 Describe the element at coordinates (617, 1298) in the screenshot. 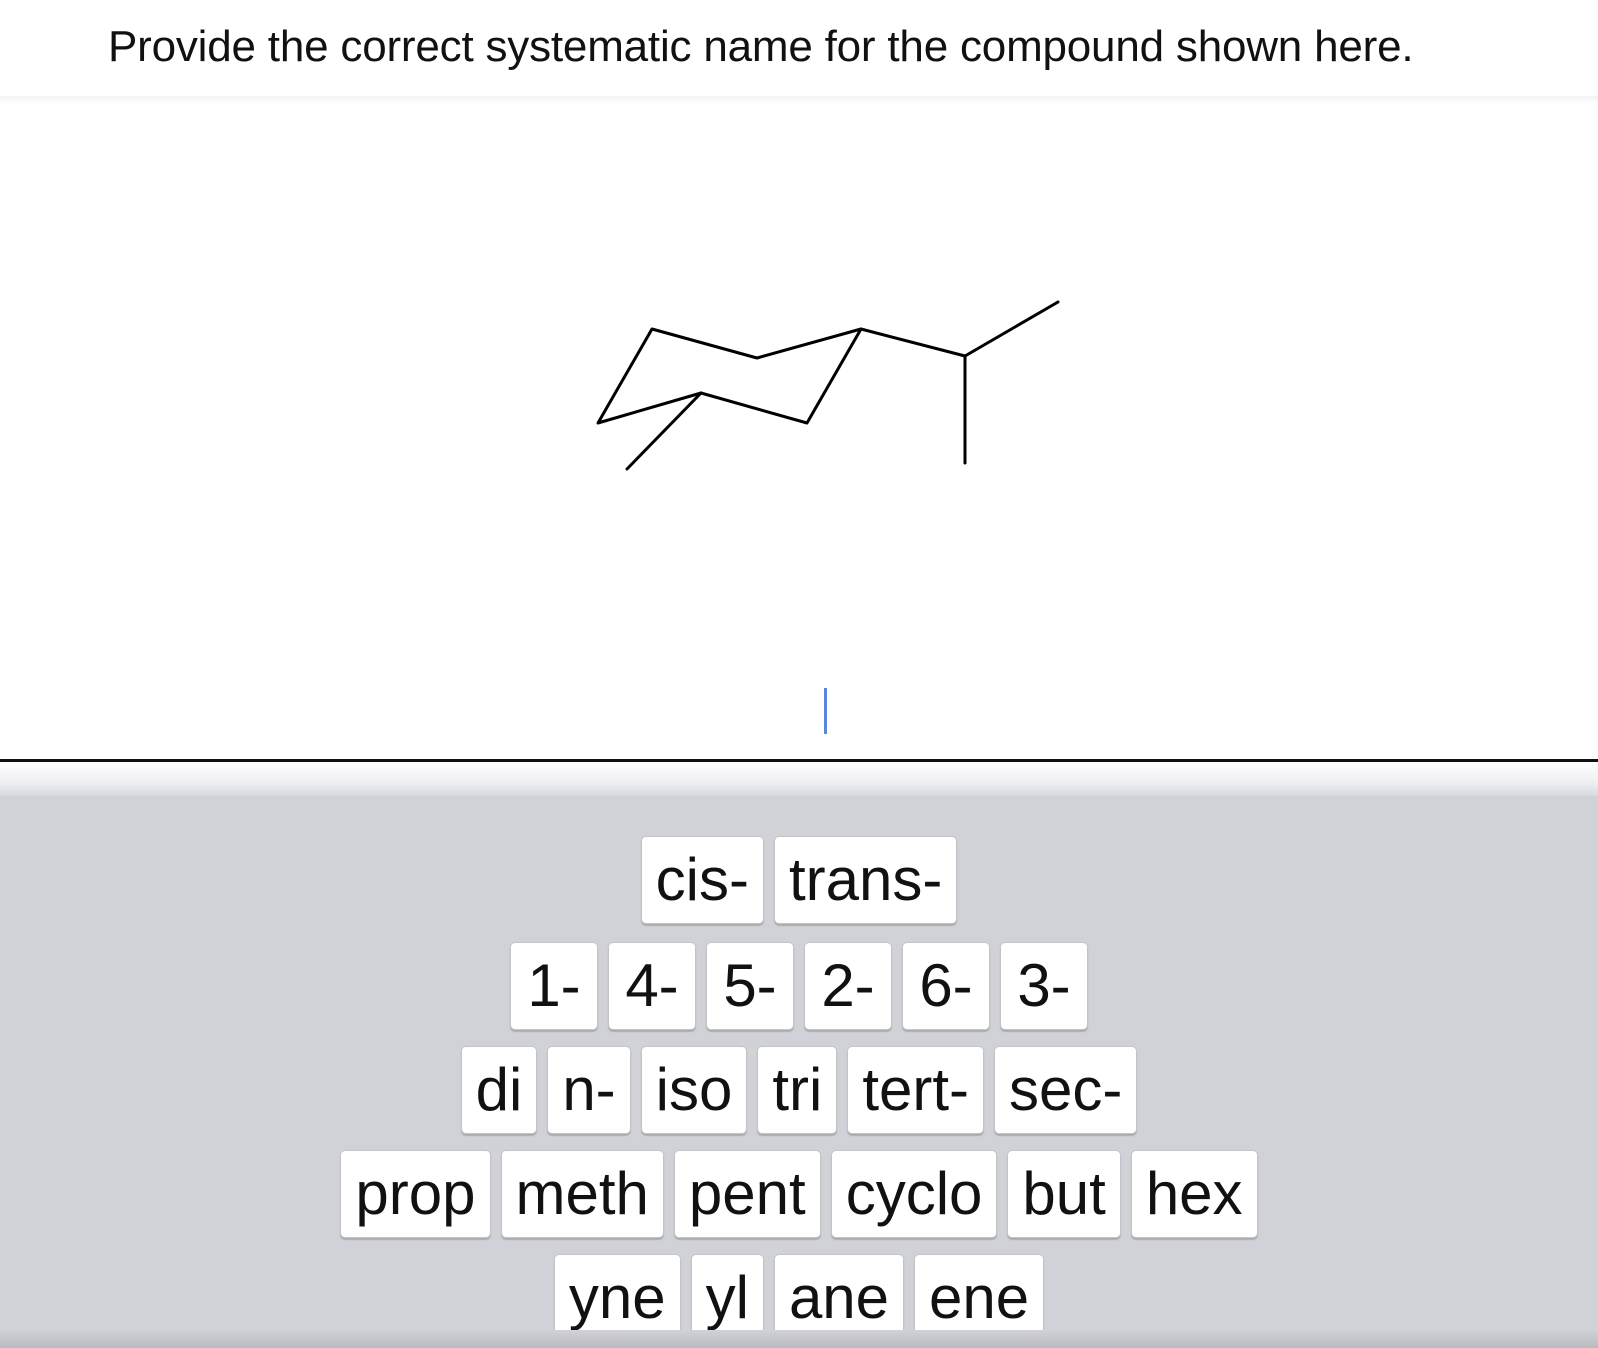

I see `key-yne: yne` at that location.